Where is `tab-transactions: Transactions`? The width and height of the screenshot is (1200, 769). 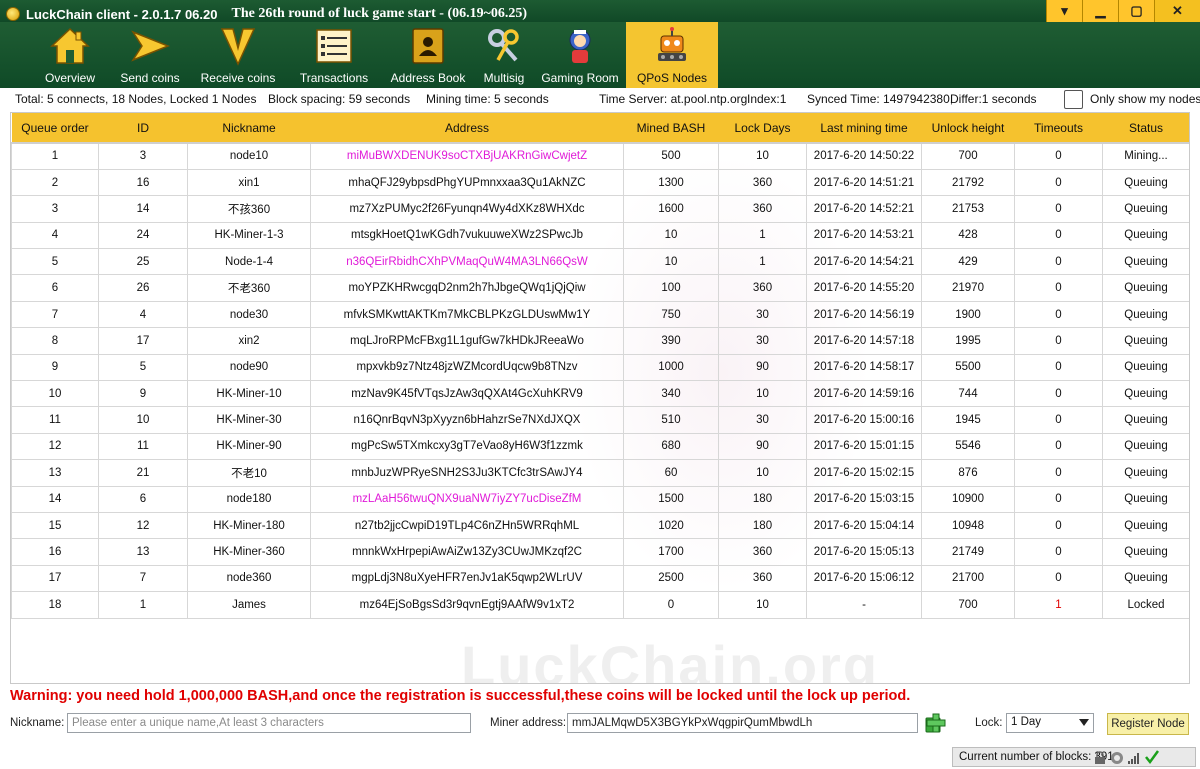
tab-transactions: Transactions is located at coordinates (334, 55).